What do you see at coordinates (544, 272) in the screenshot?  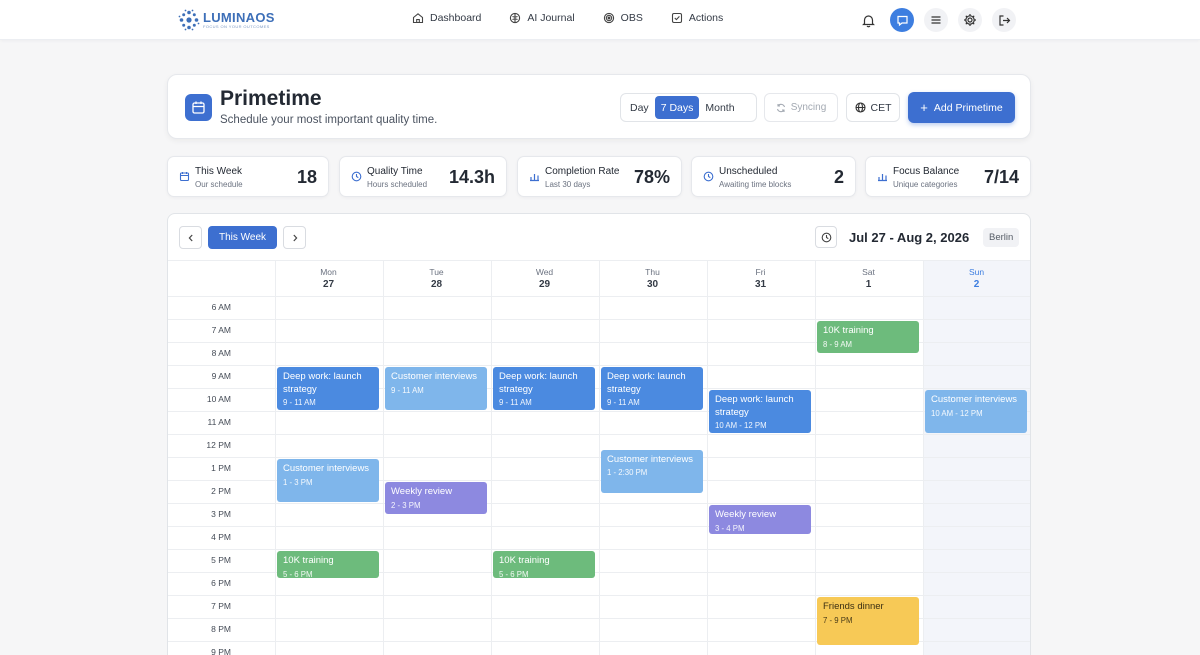 I see `day-name: Wed` at bounding box center [544, 272].